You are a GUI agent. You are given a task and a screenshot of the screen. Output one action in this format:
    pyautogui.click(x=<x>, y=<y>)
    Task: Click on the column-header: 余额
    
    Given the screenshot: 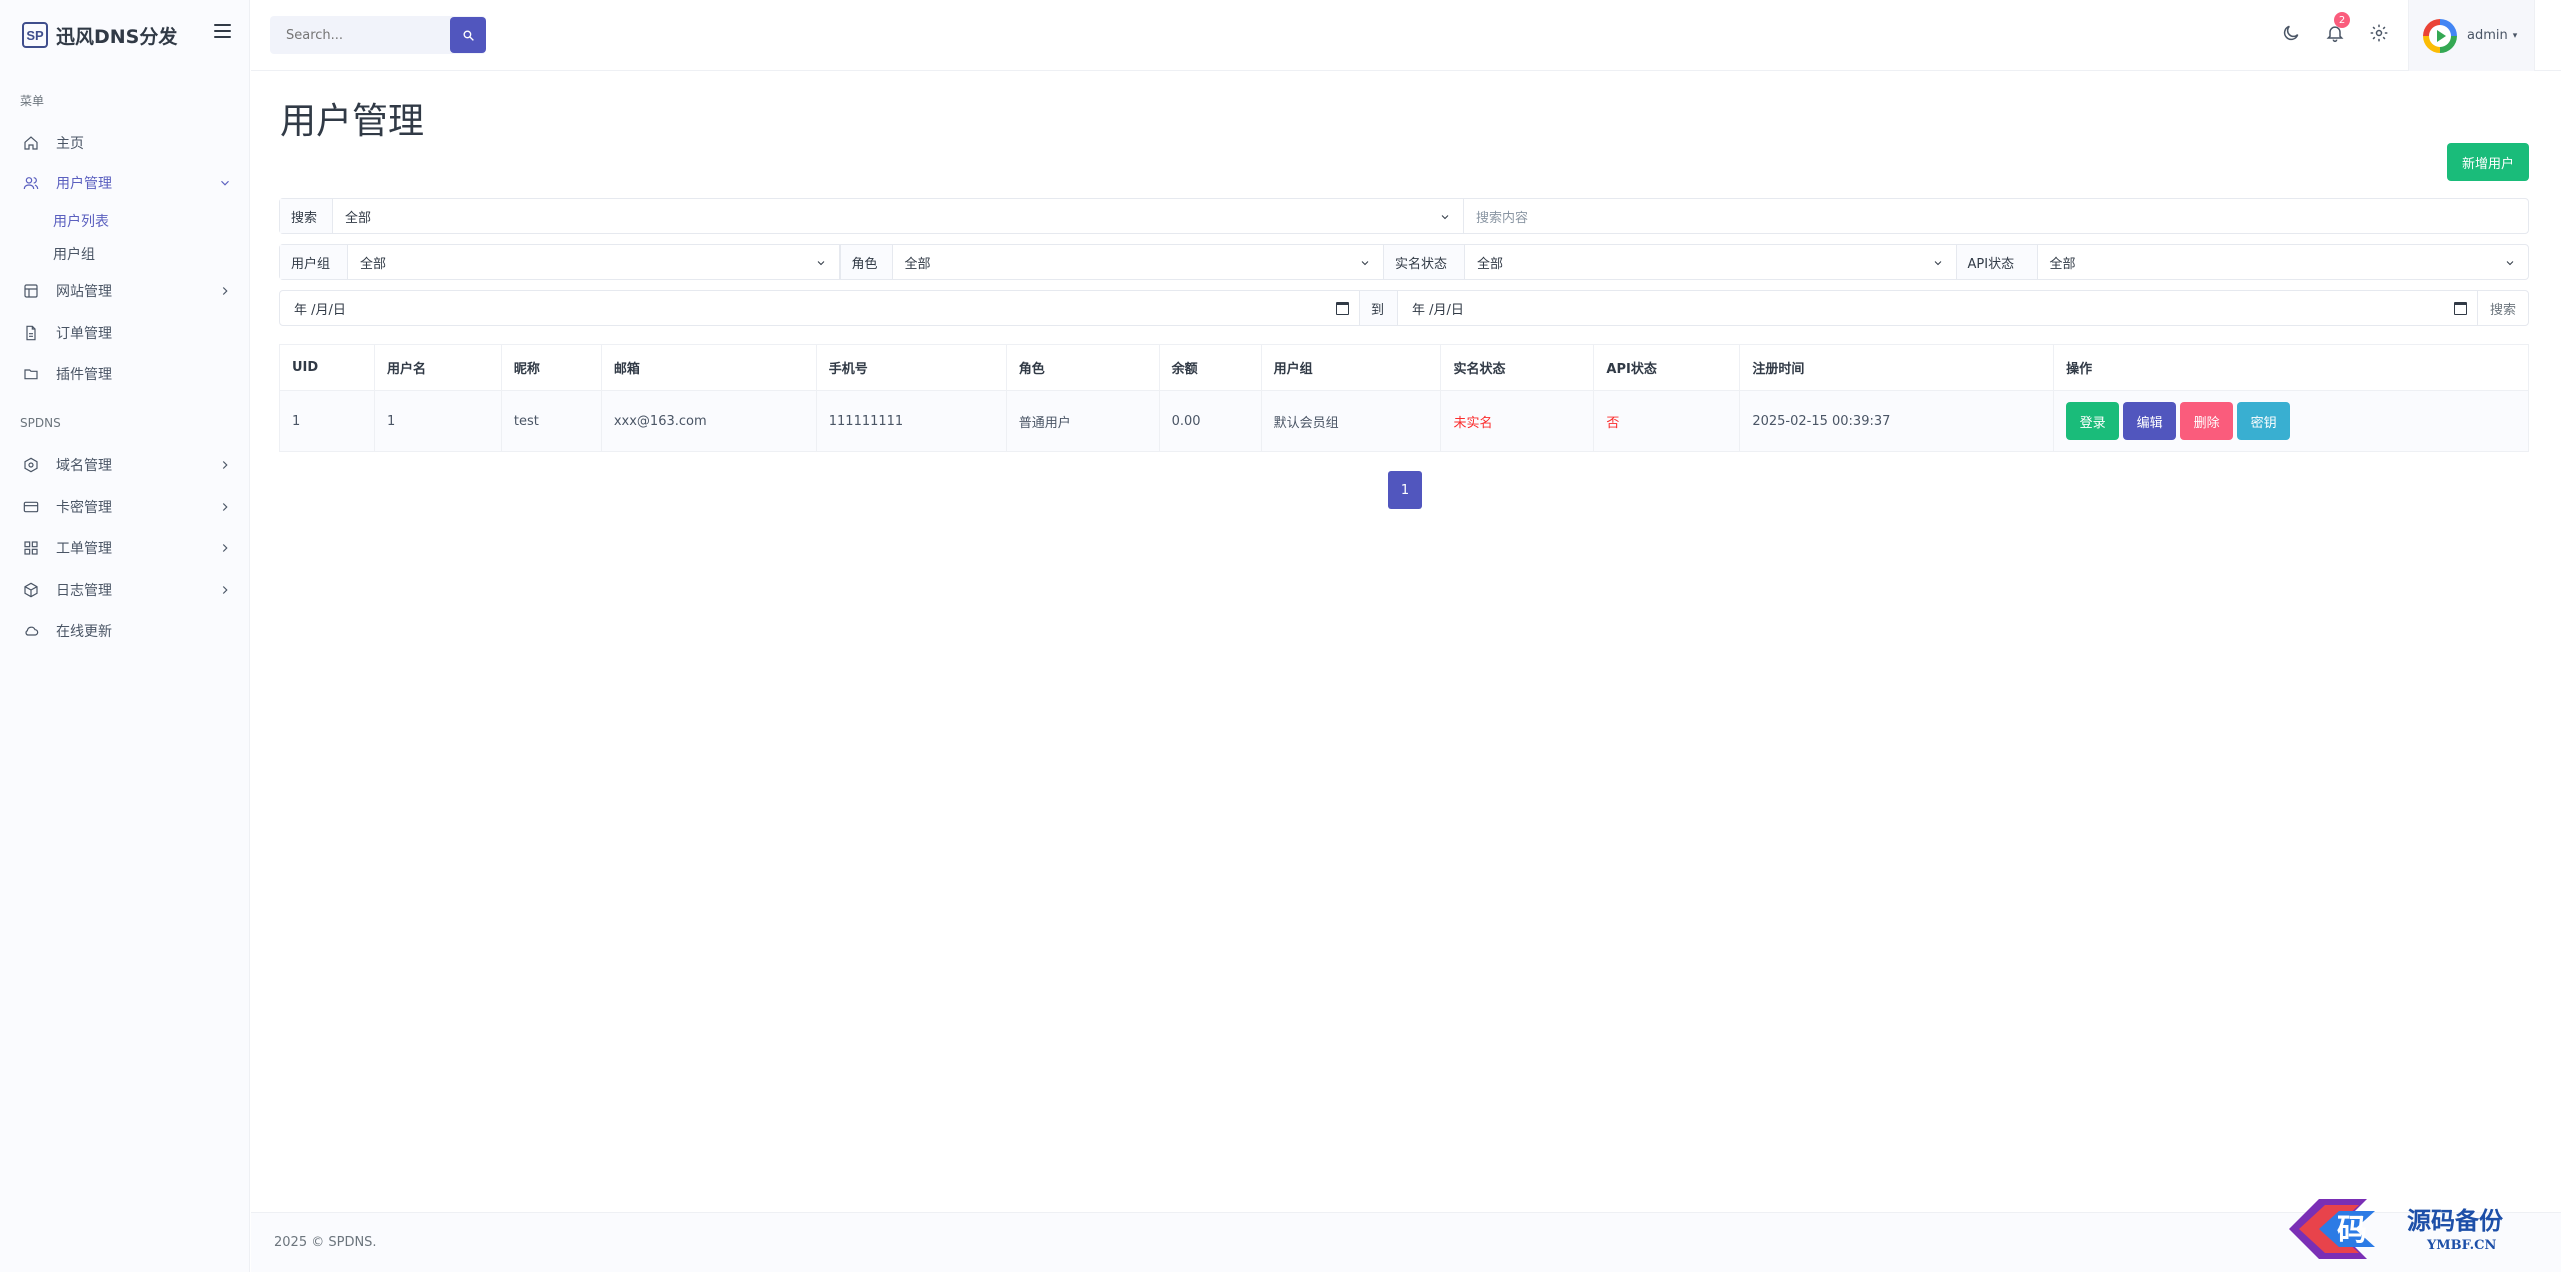 What is the action you would take?
    pyautogui.click(x=1210, y=367)
    